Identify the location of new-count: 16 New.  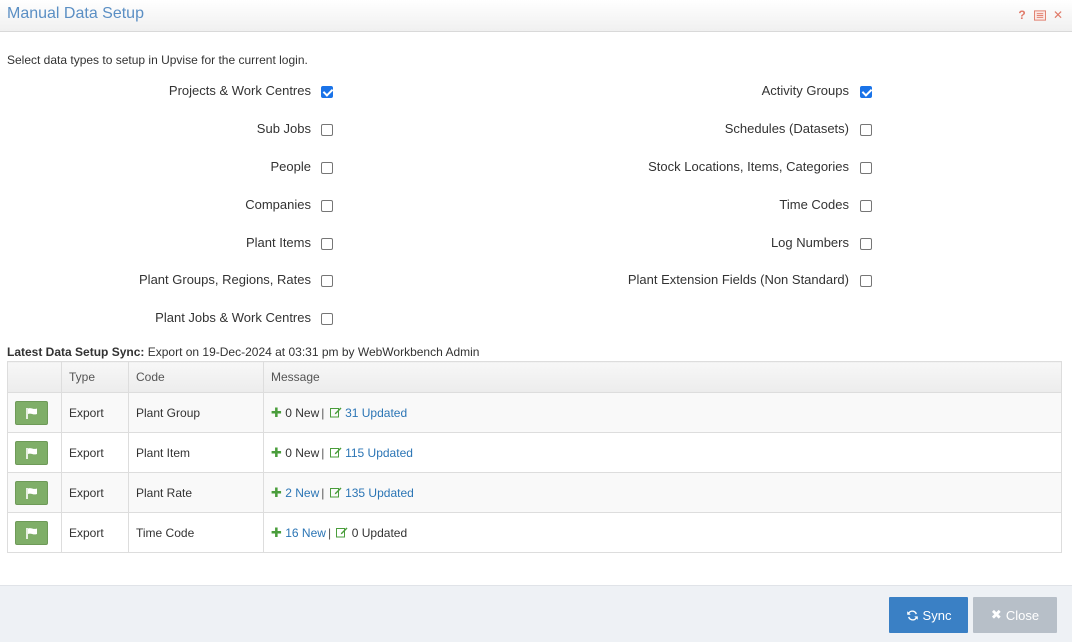
(305, 533).